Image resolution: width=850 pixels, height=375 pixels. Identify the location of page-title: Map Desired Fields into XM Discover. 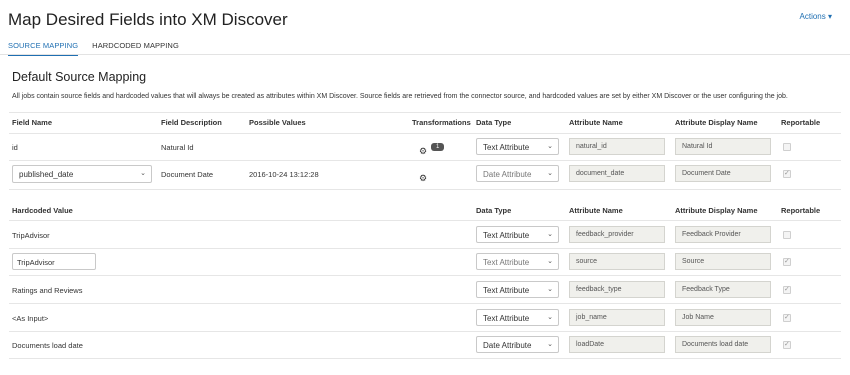
(148, 19).